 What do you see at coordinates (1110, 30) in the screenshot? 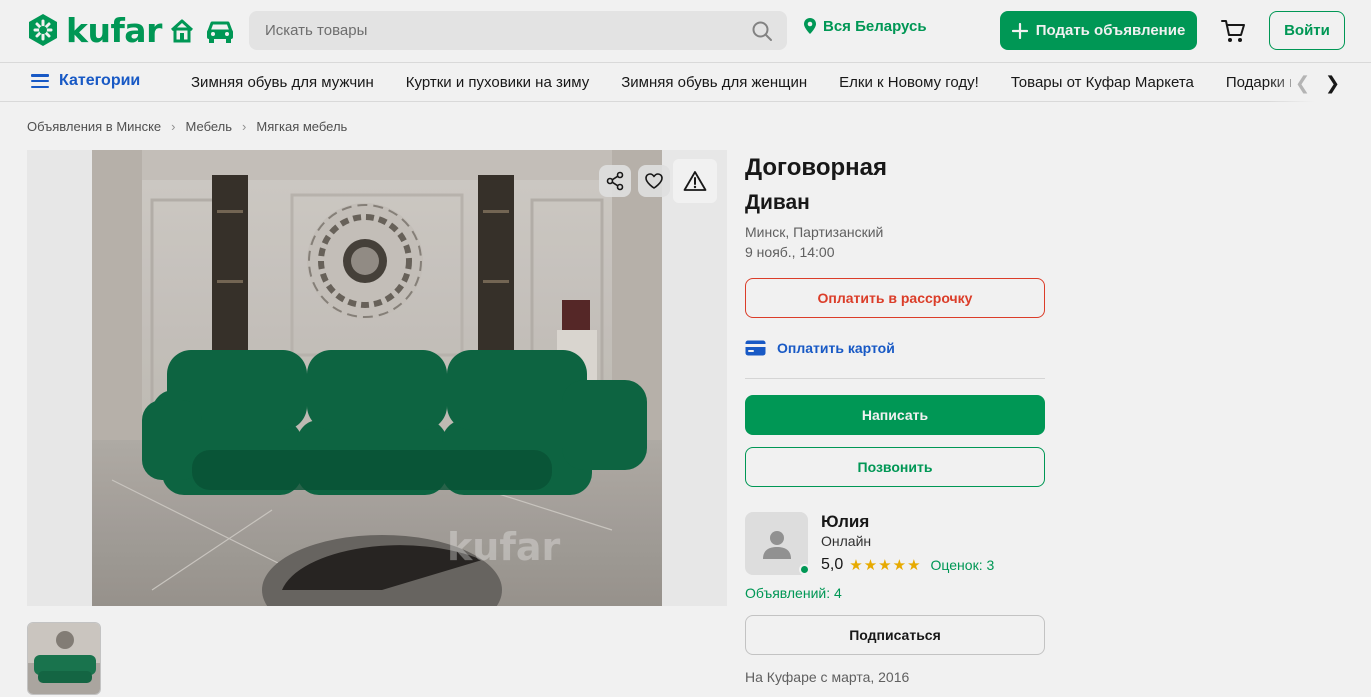
I see `post-ad-label: Подать объявление` at bounding box center [1110, 30].